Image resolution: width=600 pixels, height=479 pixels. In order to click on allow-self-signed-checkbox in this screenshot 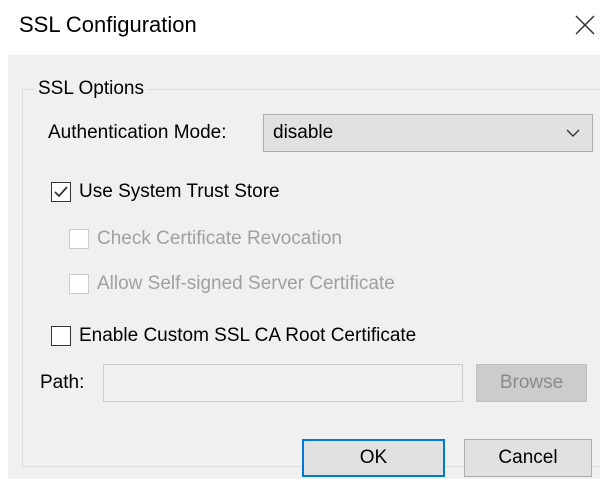, I will do `click(79, 284)`.